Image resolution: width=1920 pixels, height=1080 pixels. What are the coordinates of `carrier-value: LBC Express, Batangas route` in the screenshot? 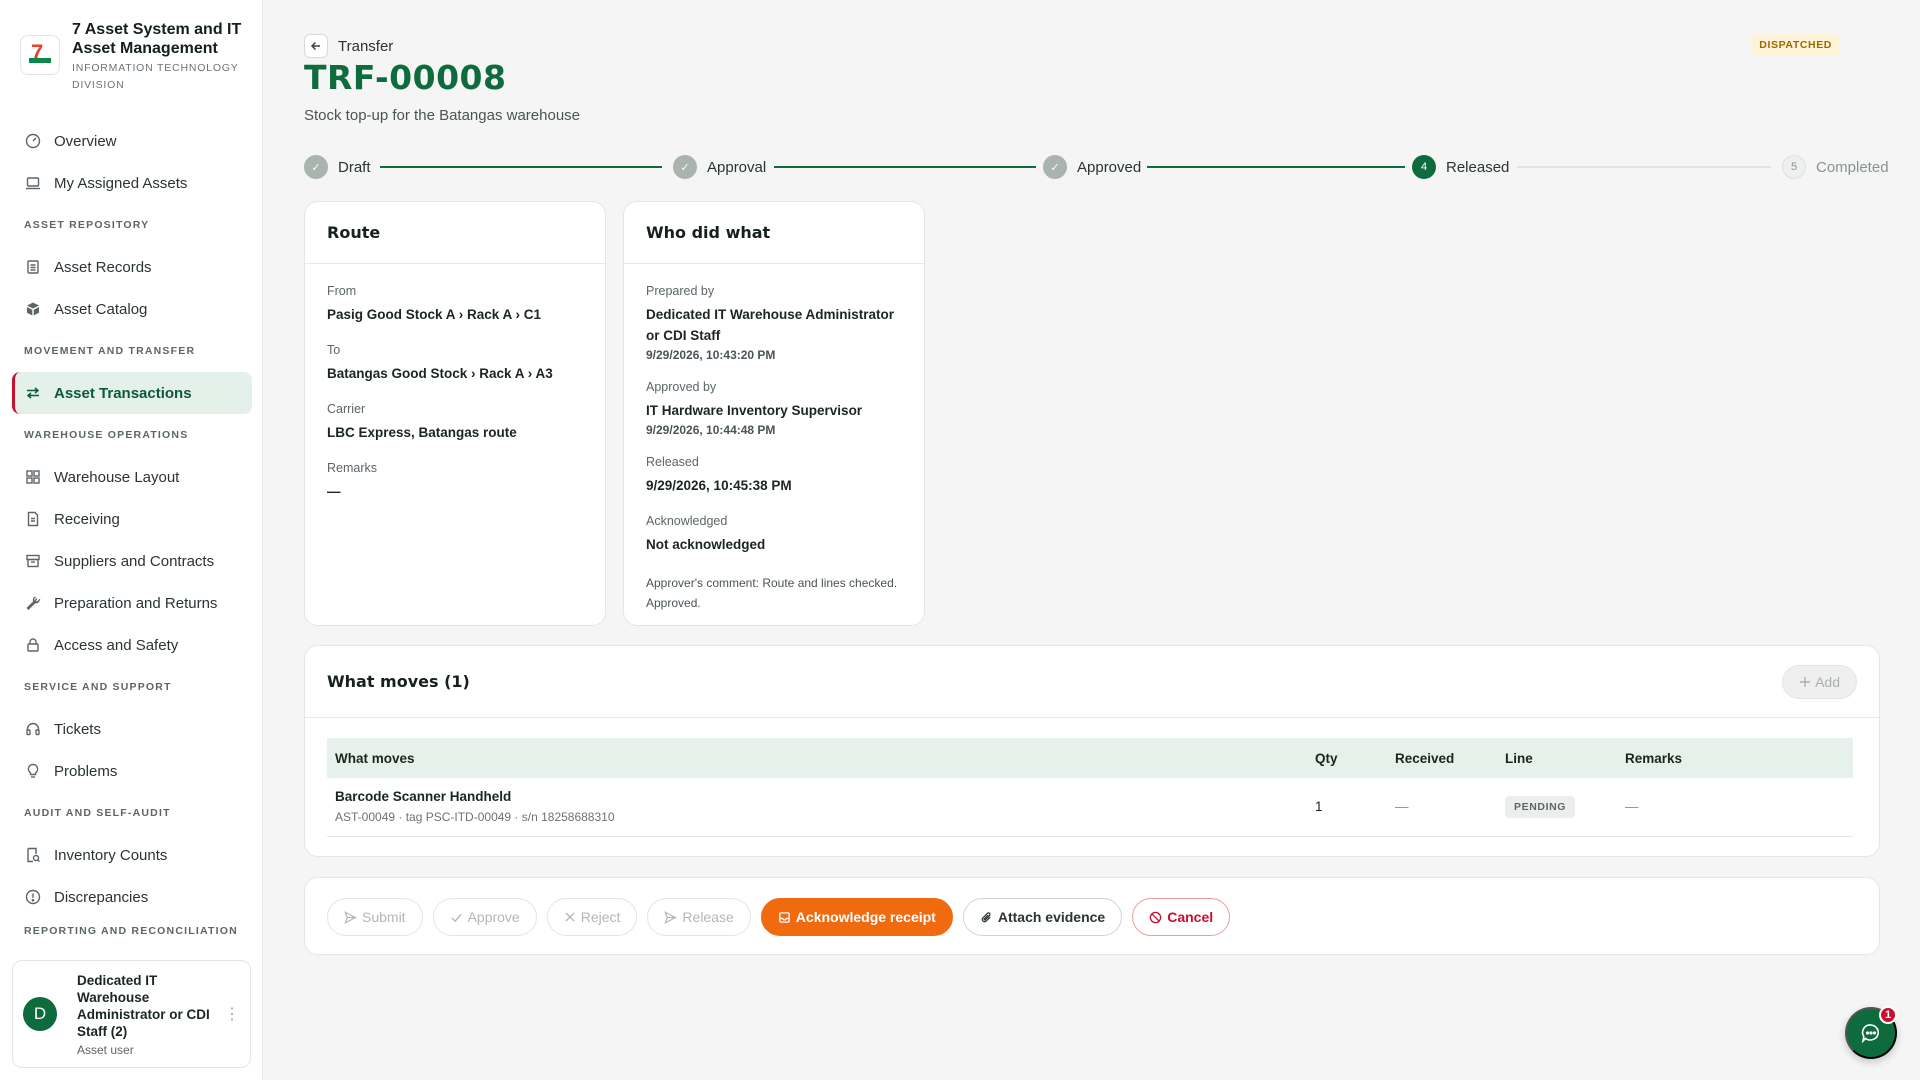 It's located at (422, 432).